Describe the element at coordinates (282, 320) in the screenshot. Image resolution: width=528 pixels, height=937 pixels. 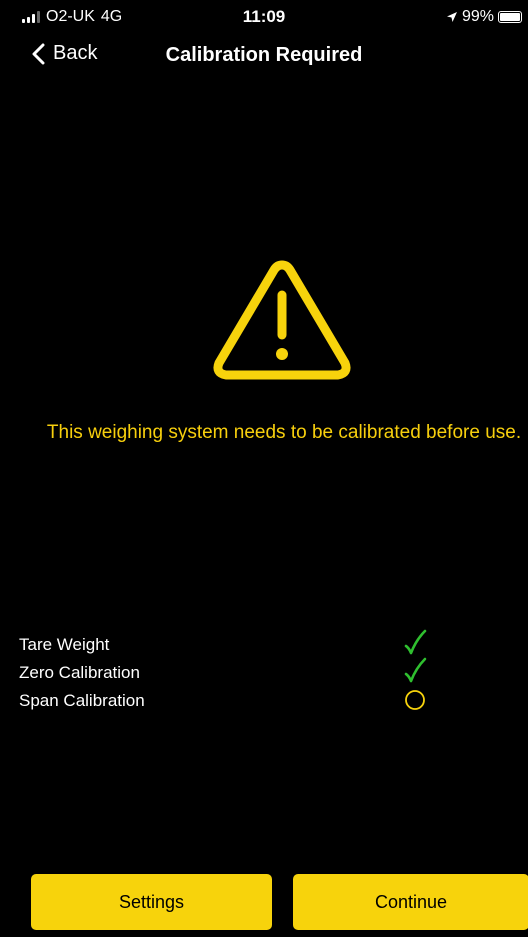
I see `warning-triangle-icon` at that location.